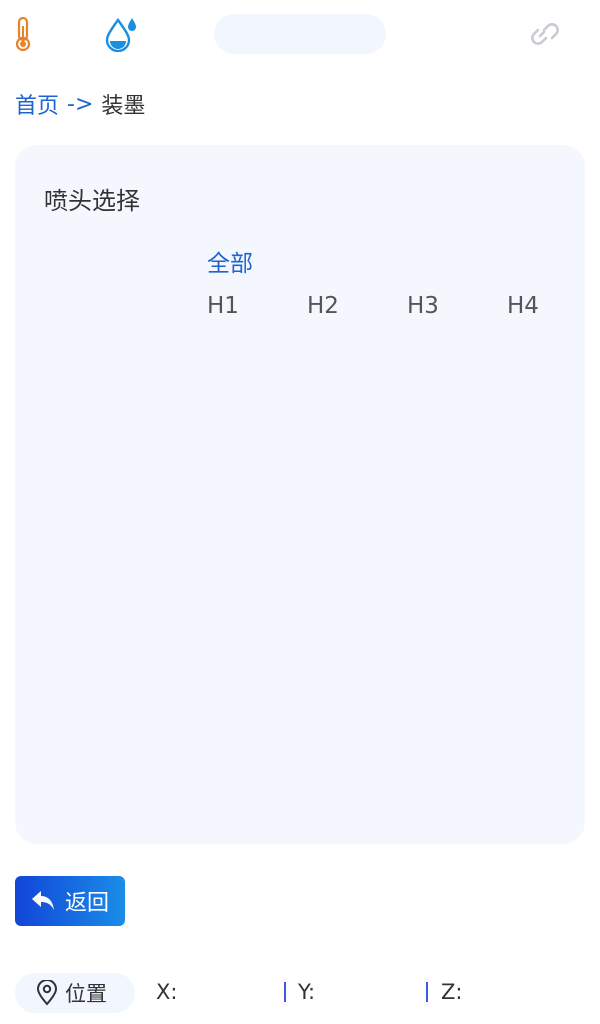 The height and width of the screenshot is (1024, 600). What do you see at coordinates (323, 306) in the screenshot?
I see `nozzle-option-h2: H2` at bounding box center [323, 306].